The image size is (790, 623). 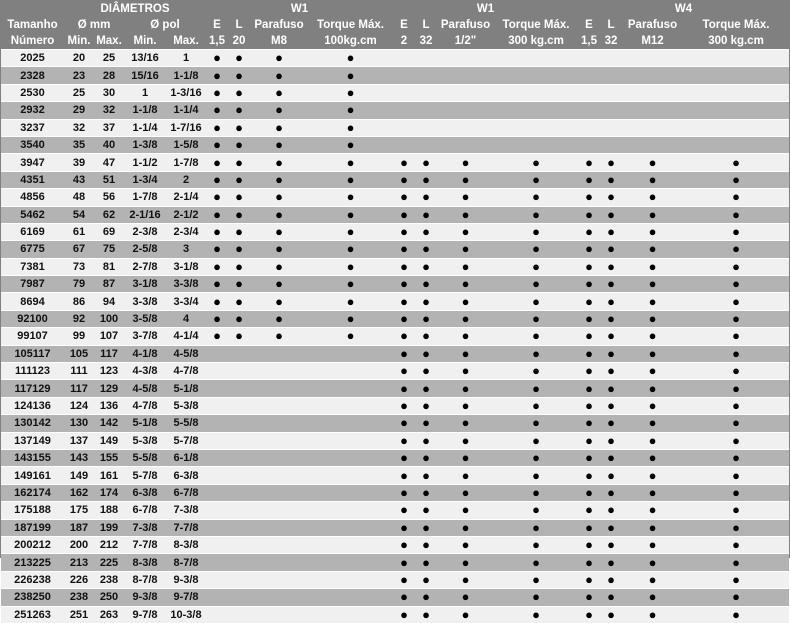 I want to click on table-row: 124136 124 136 4-7/8 5-3/8 ● ● ● ● ● ● ● ●, so click(x=395, y=405).